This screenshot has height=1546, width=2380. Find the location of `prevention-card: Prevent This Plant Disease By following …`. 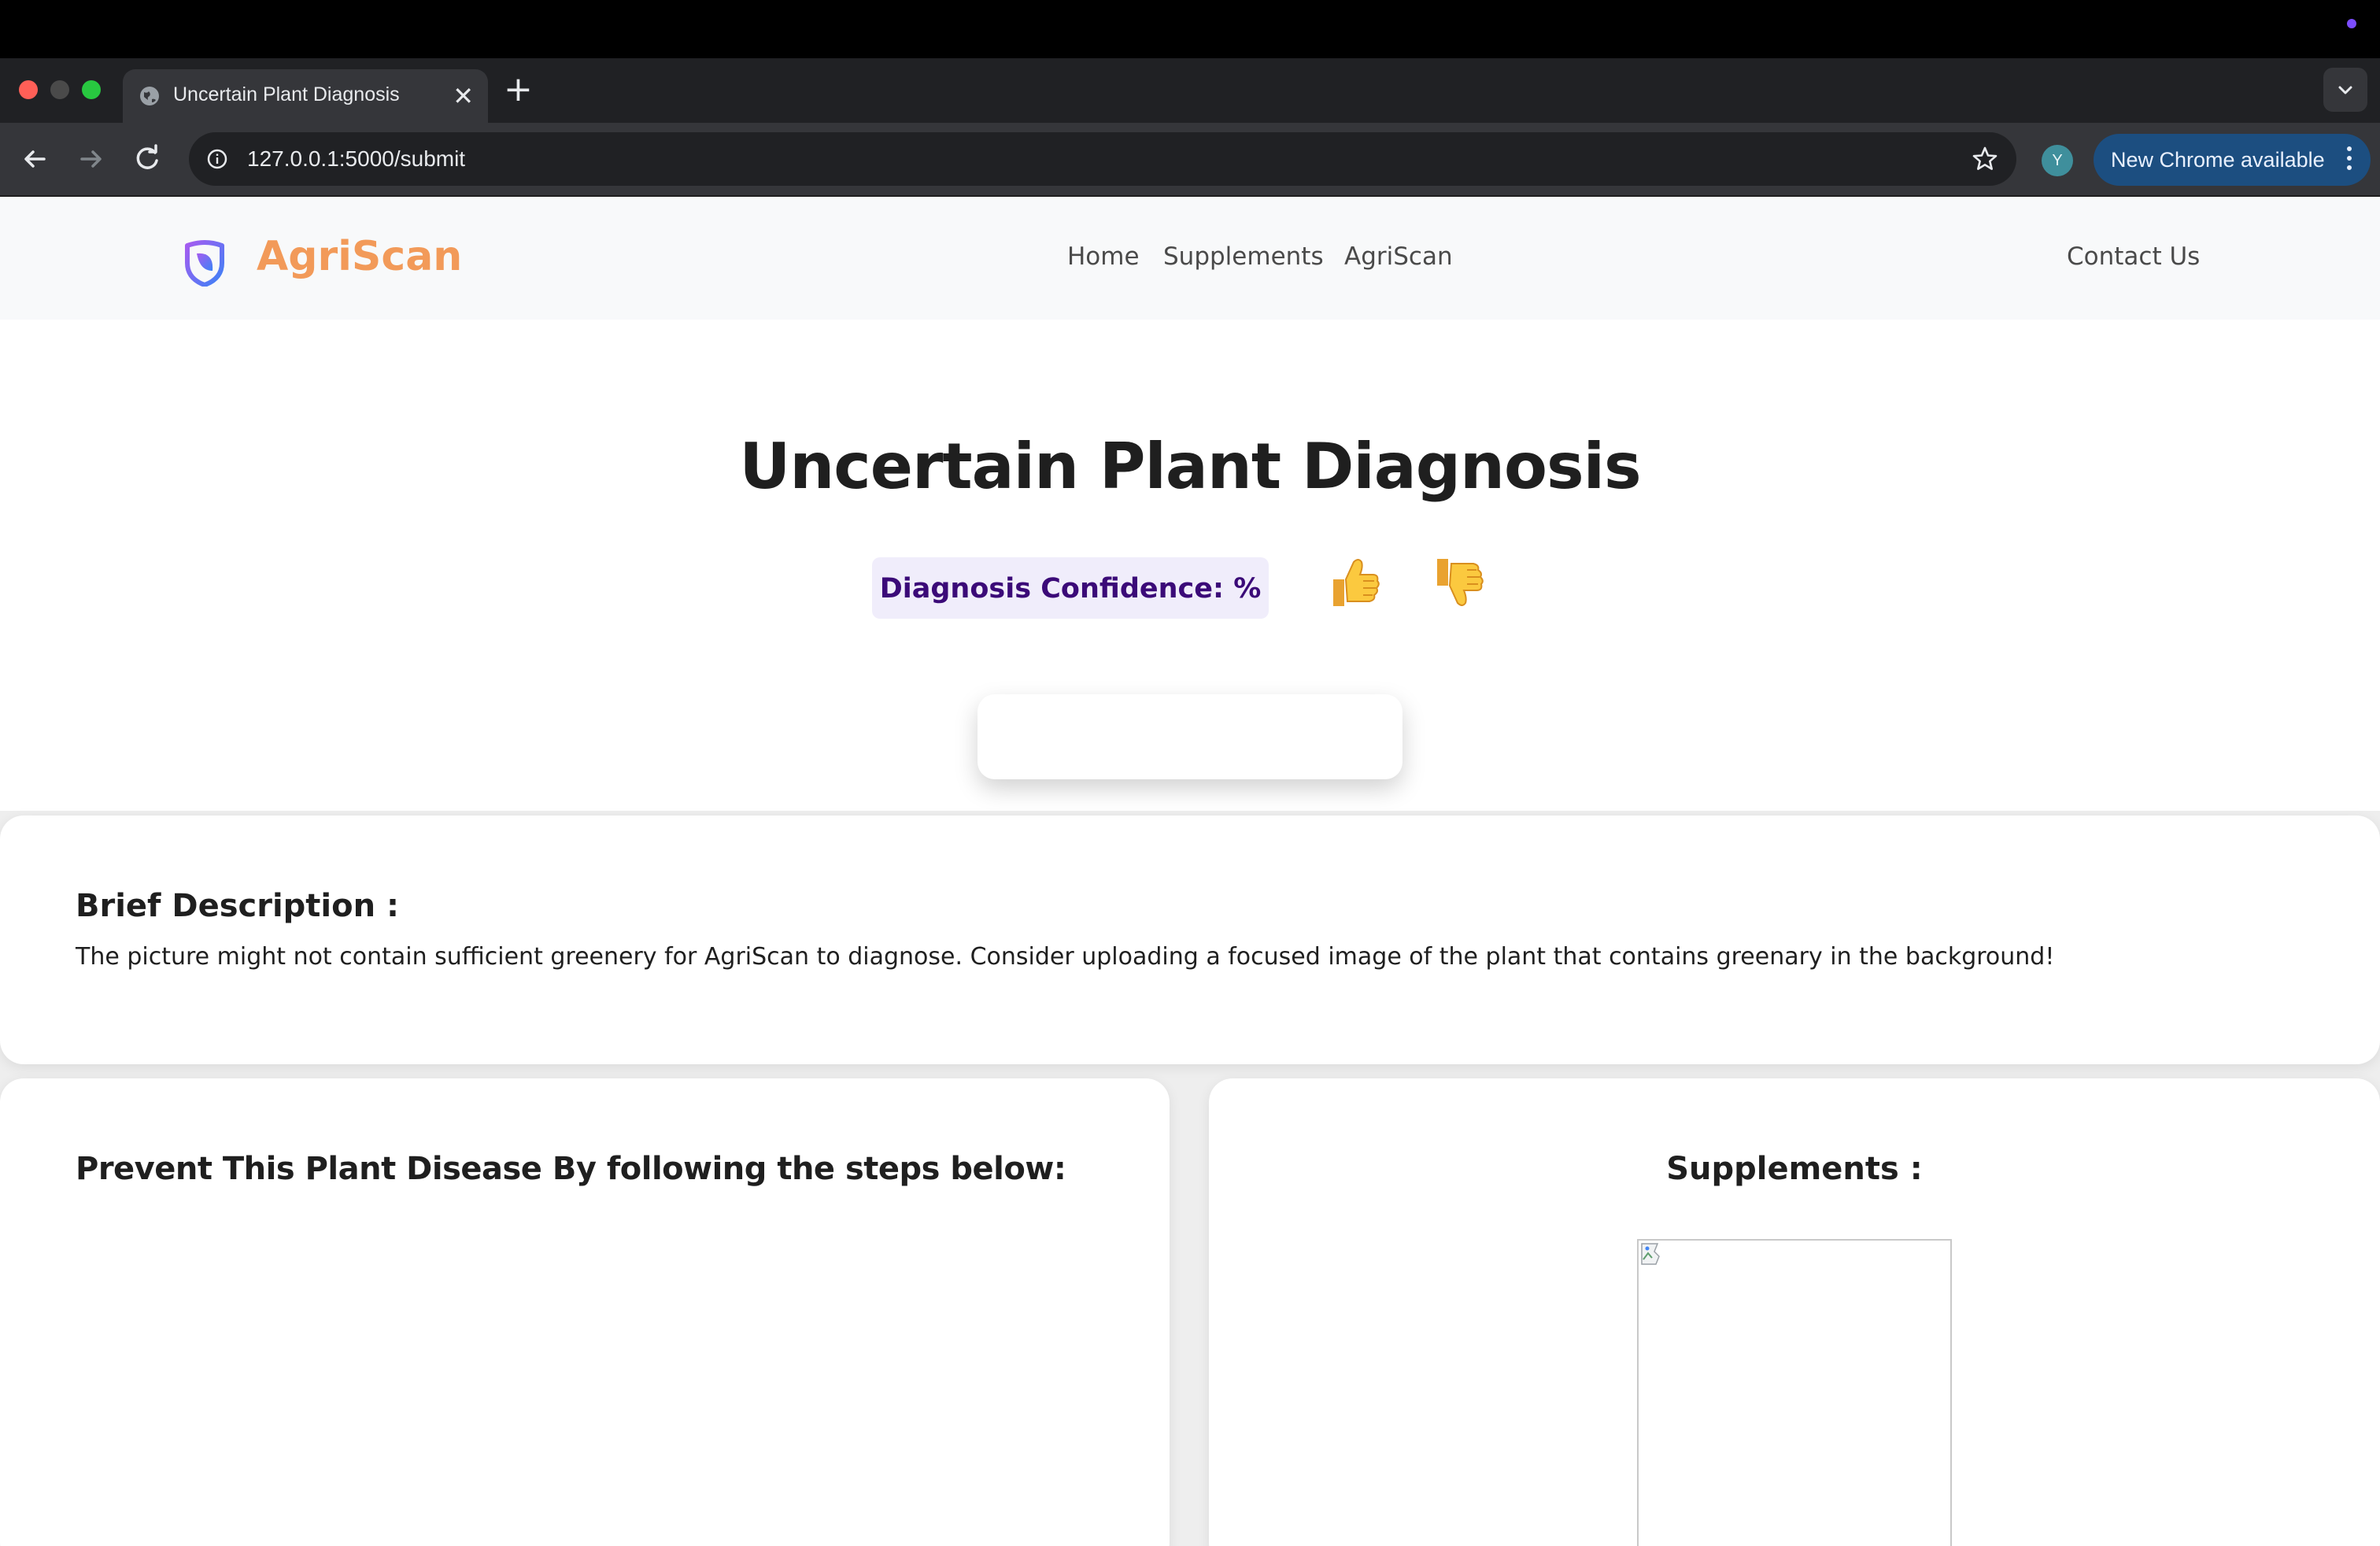

prevention-card: Prevent This Plant Disease By following … is located at coordinates (585, 1312).